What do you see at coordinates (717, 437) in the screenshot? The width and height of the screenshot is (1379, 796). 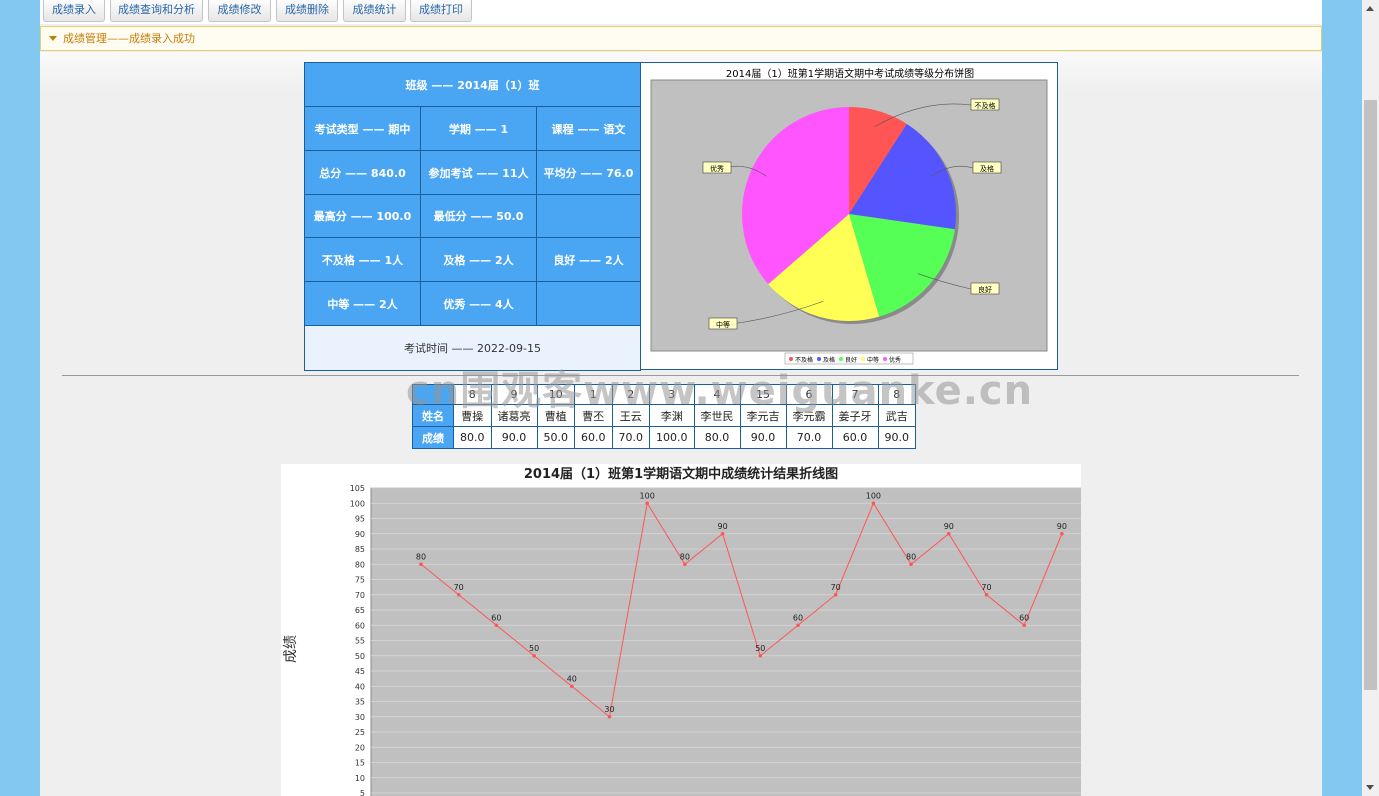 I see `score-value-cell: 80.0` at bounding box center [717, 437].